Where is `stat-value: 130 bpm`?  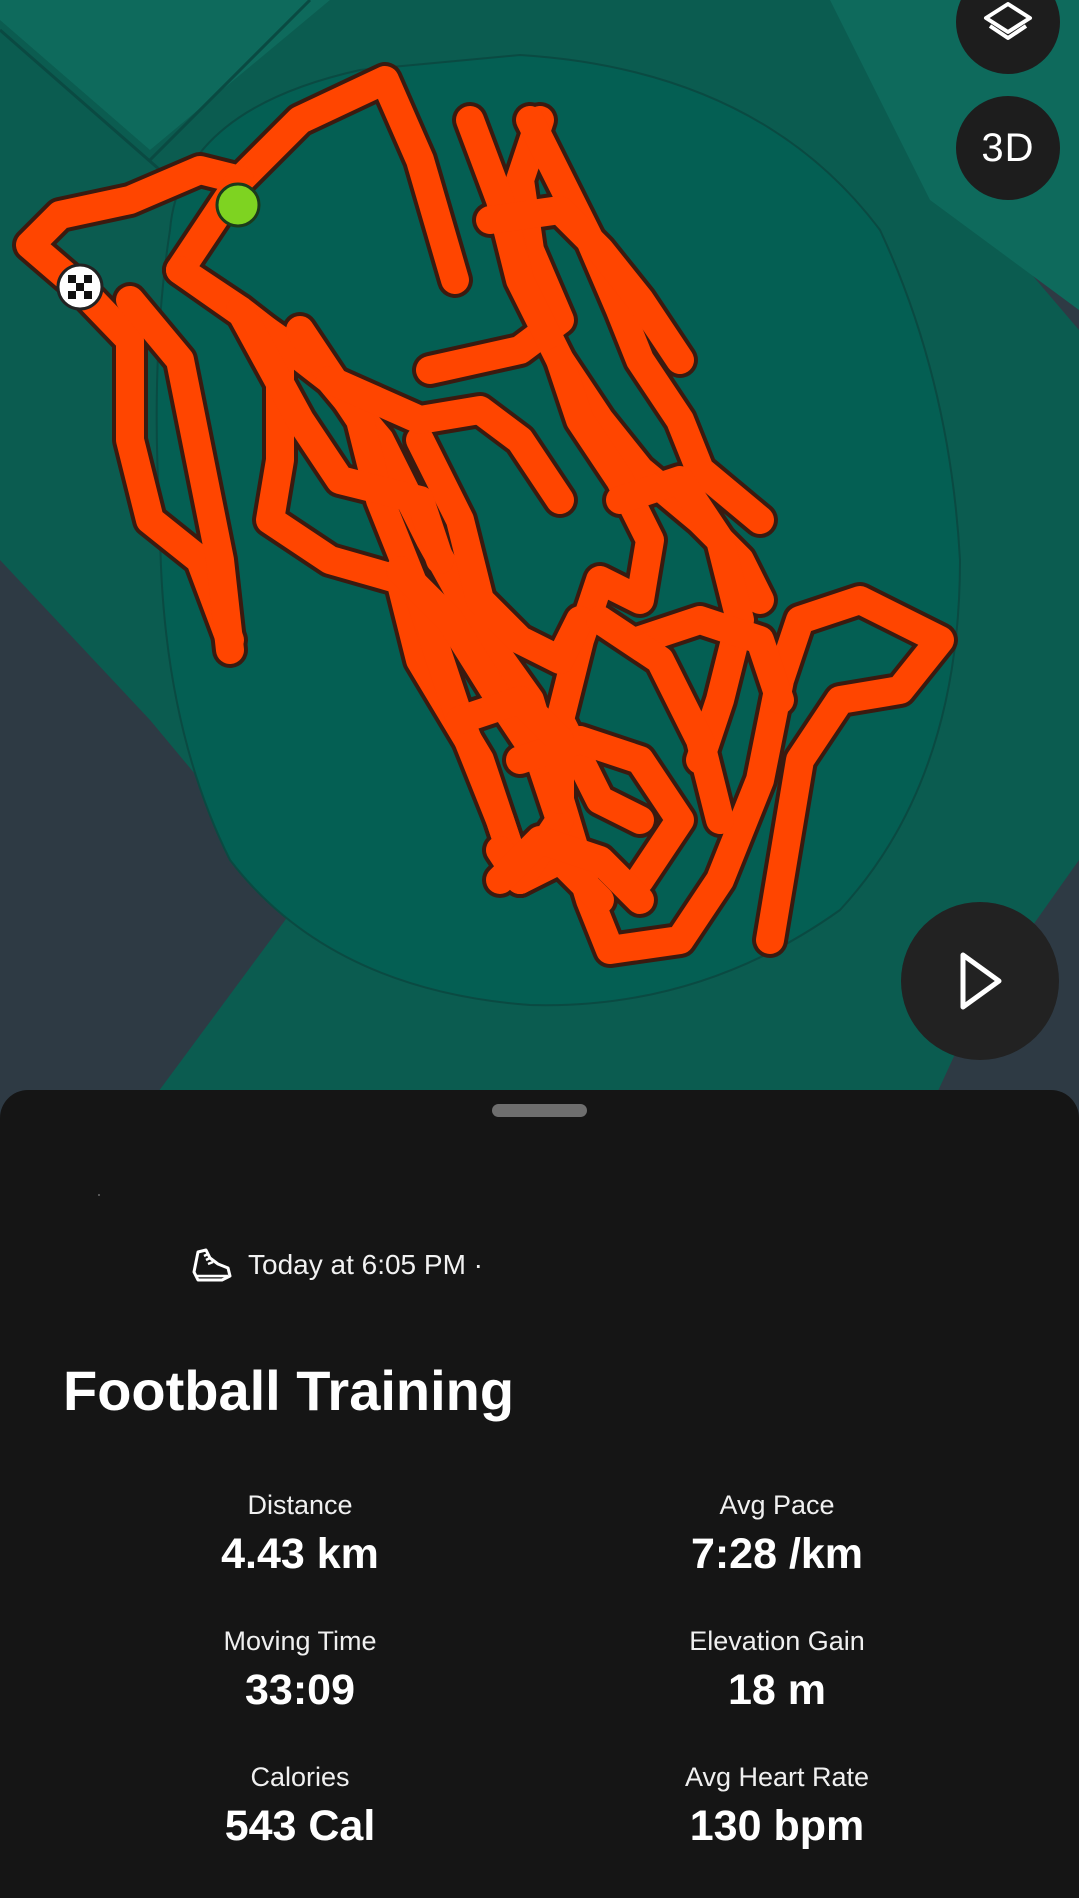 stat-value: 130 bpm is located at coordinates (777, 1826).